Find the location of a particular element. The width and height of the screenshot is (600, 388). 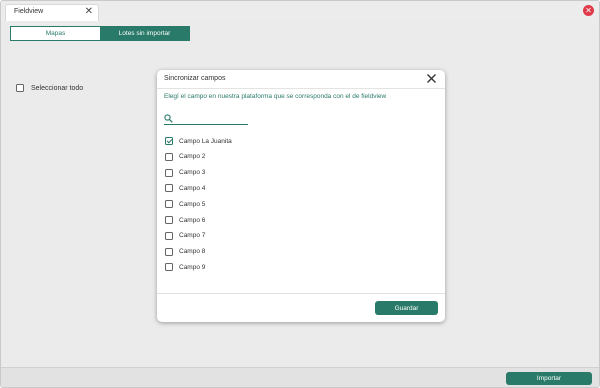

footer-bar: Importar is located at coordinates (300, 377).